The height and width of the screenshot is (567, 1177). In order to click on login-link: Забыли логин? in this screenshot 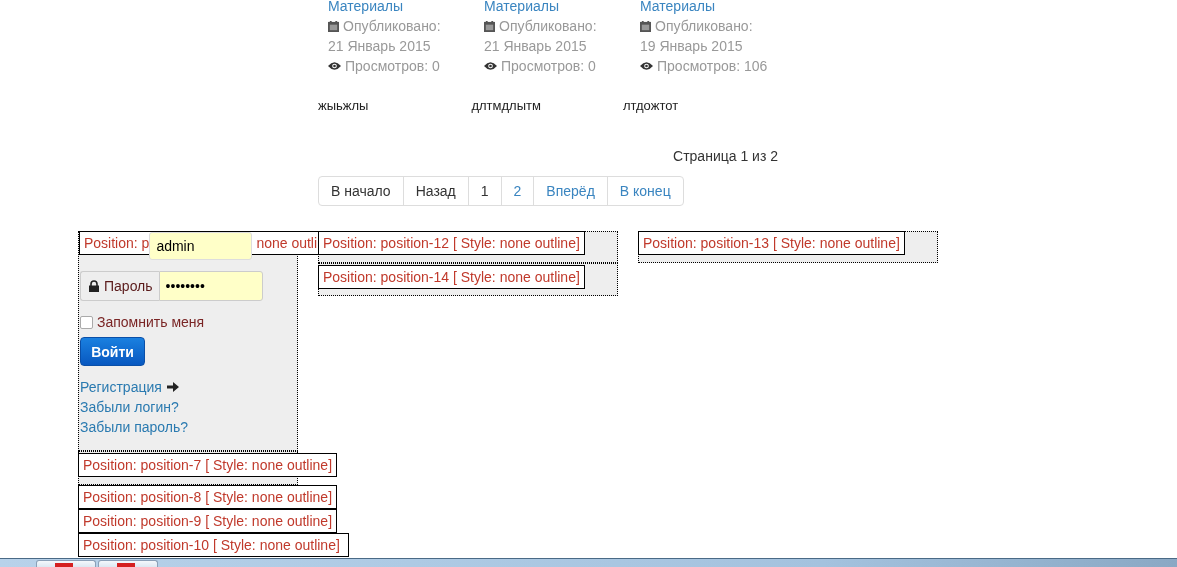, I will do `click(129, 407)`.